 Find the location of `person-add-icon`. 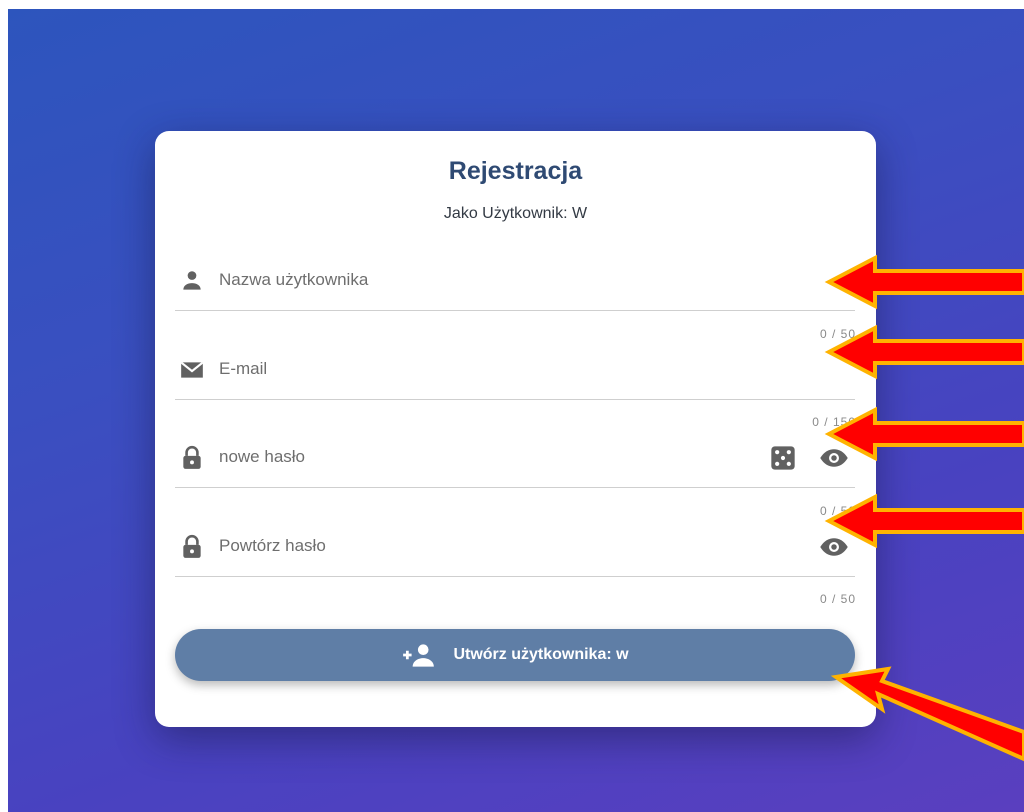

person-add-icon is located at coordinates (419, 655).